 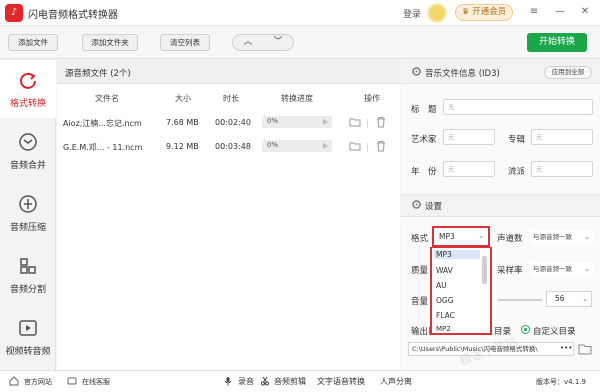 I want to click on sidebar-item-format-convert: 格式转换, so click(x=28, y=89).